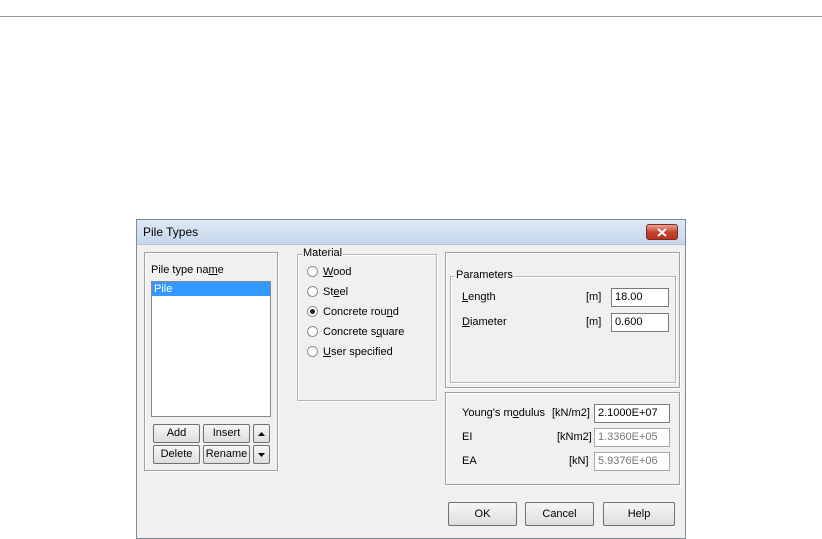 The height and width of the screenshot is (539, 822). I want to click on youngs-modulus-unit: [kN/m2], so click(571, 413).